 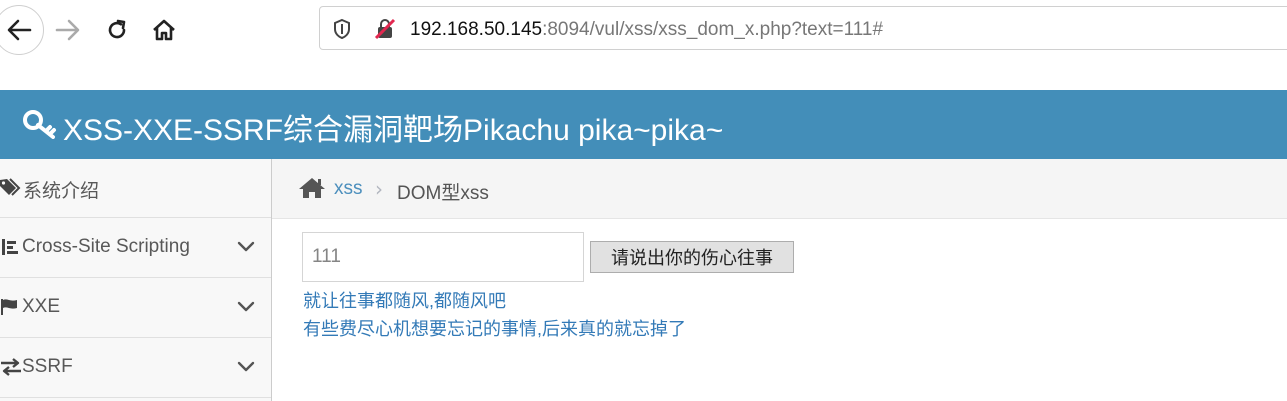 I want to click on submit-button: 请说出你的伤心往事, so click(x=692, y=257).